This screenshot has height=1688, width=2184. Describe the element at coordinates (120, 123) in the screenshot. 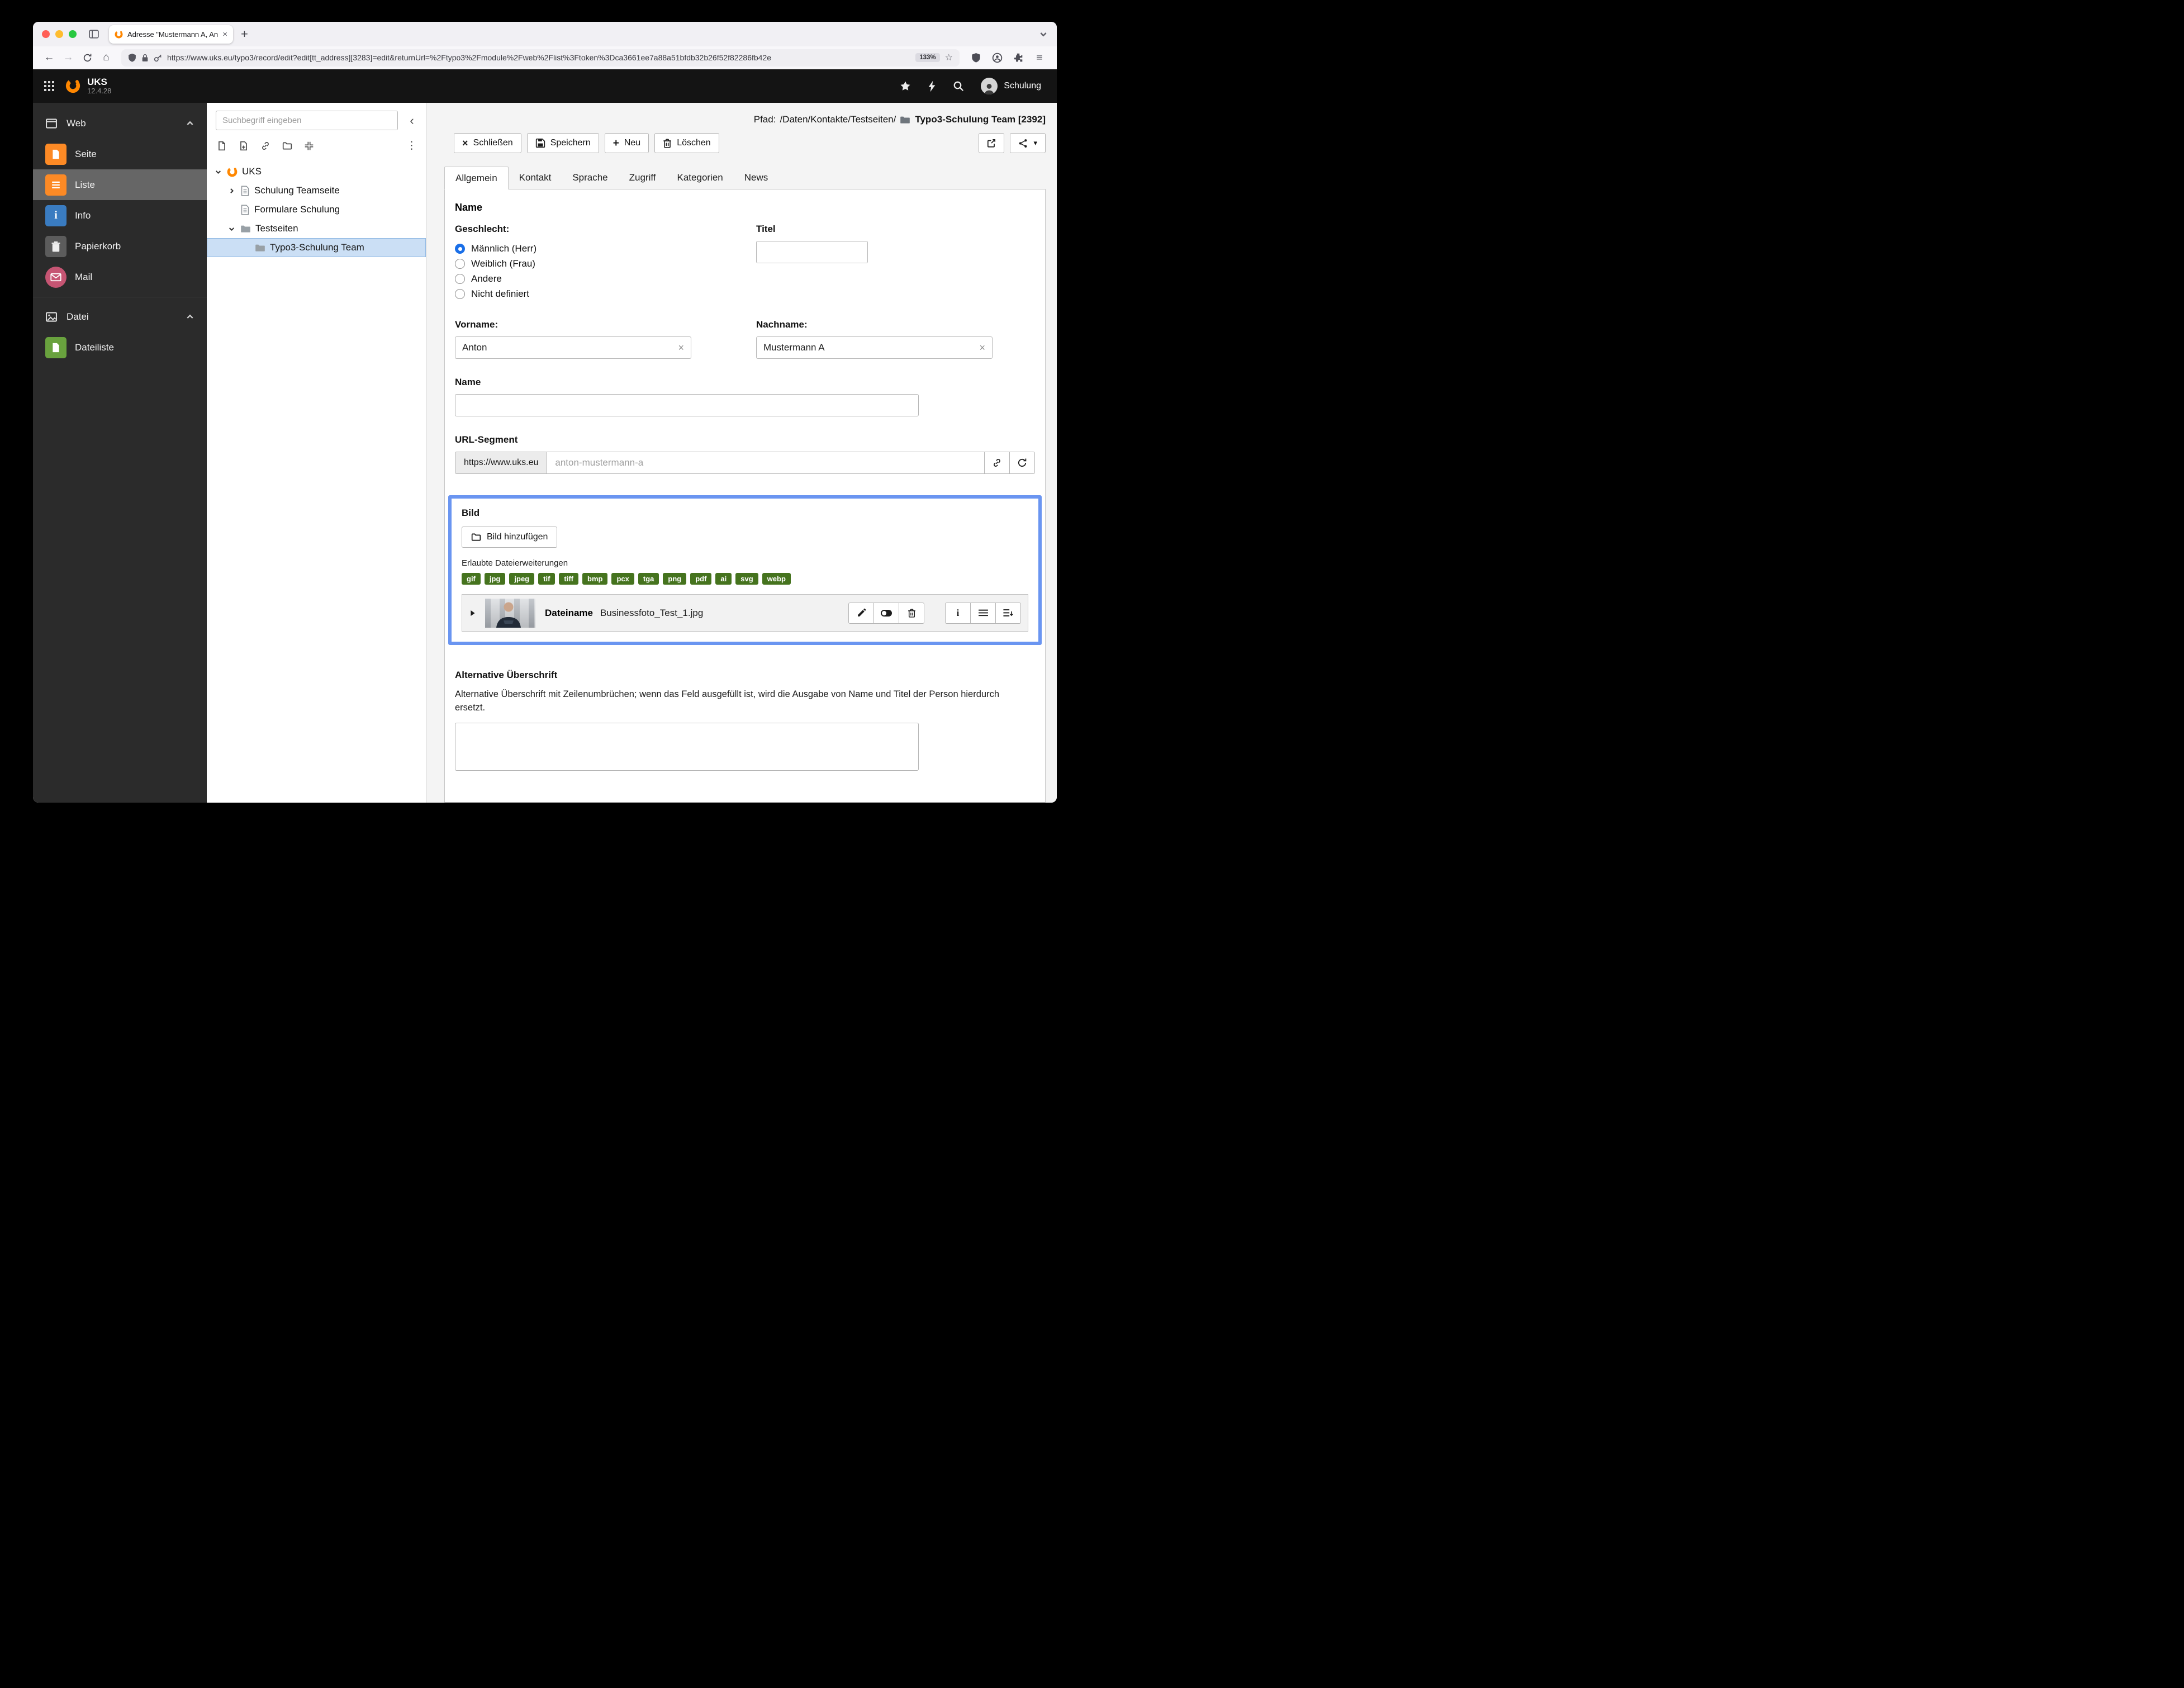

I see `module-group-web: Web` at that location.